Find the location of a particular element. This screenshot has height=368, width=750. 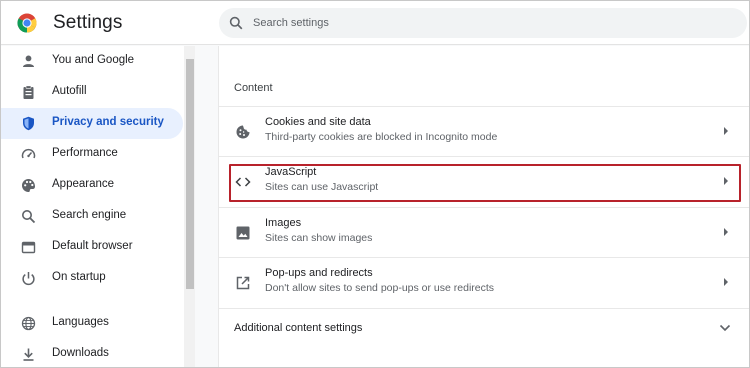

row-title: Pop-ups and redirects is located at coordinates (319, 273).